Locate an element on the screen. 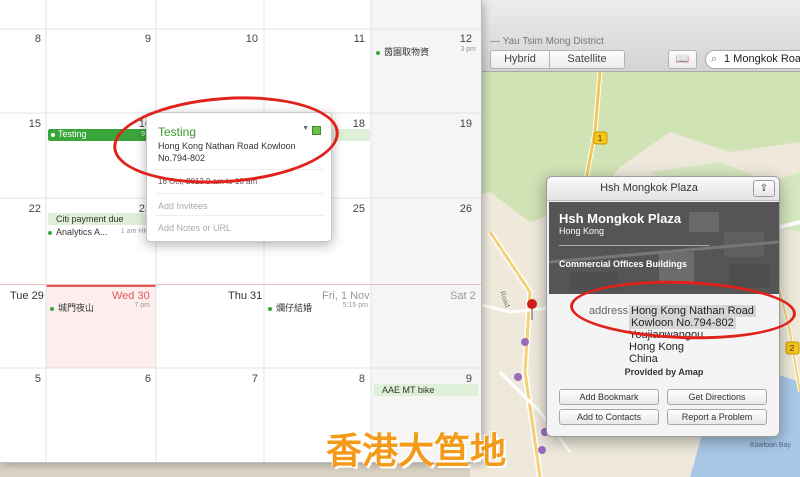 Image resolution: width=800 pixels, height=477 pixels. day-number: 12 is located at coordinates (466, 39).